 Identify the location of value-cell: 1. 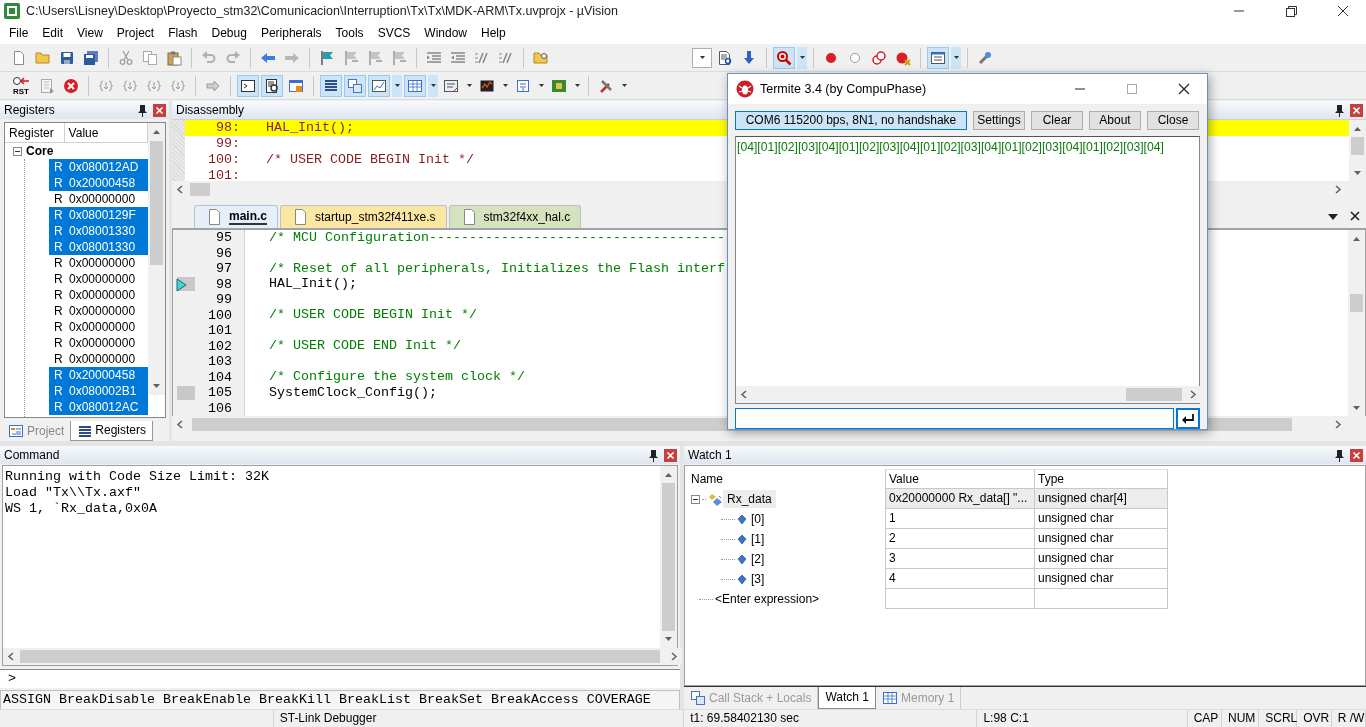
(960, 519).